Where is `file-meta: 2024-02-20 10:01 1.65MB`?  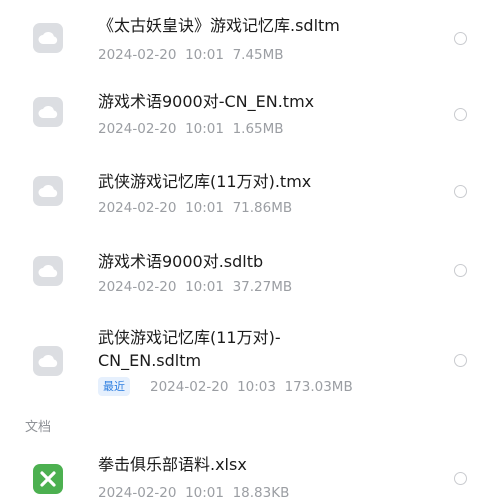 file-meta: 2024-02-20 10:01 1.65MB is located at coordinates (191, 129).